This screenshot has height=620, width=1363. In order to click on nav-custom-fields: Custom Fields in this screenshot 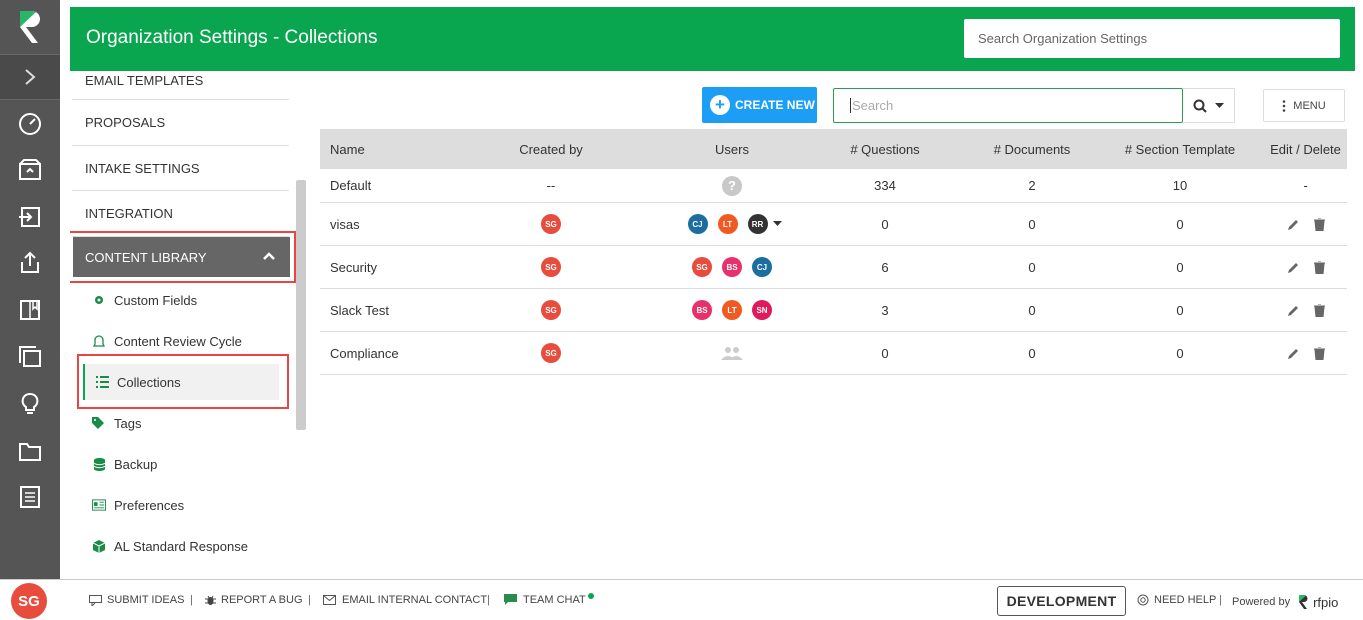, I will do `click(181, 300)`.